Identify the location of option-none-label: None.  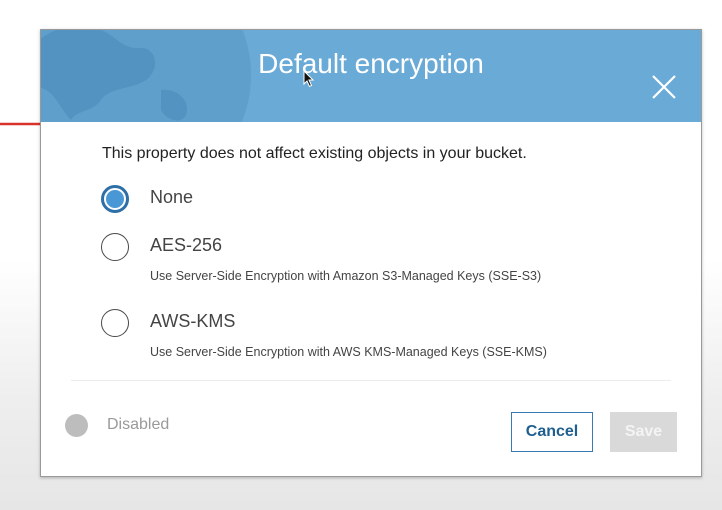
(172, 197).